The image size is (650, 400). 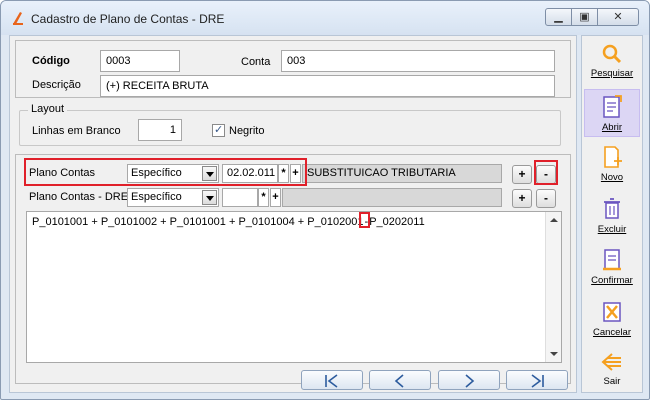 What do you see at coordinates (612, 312) in the screenshot?
I see `cancel-icon` at bounding box center [612, 312].